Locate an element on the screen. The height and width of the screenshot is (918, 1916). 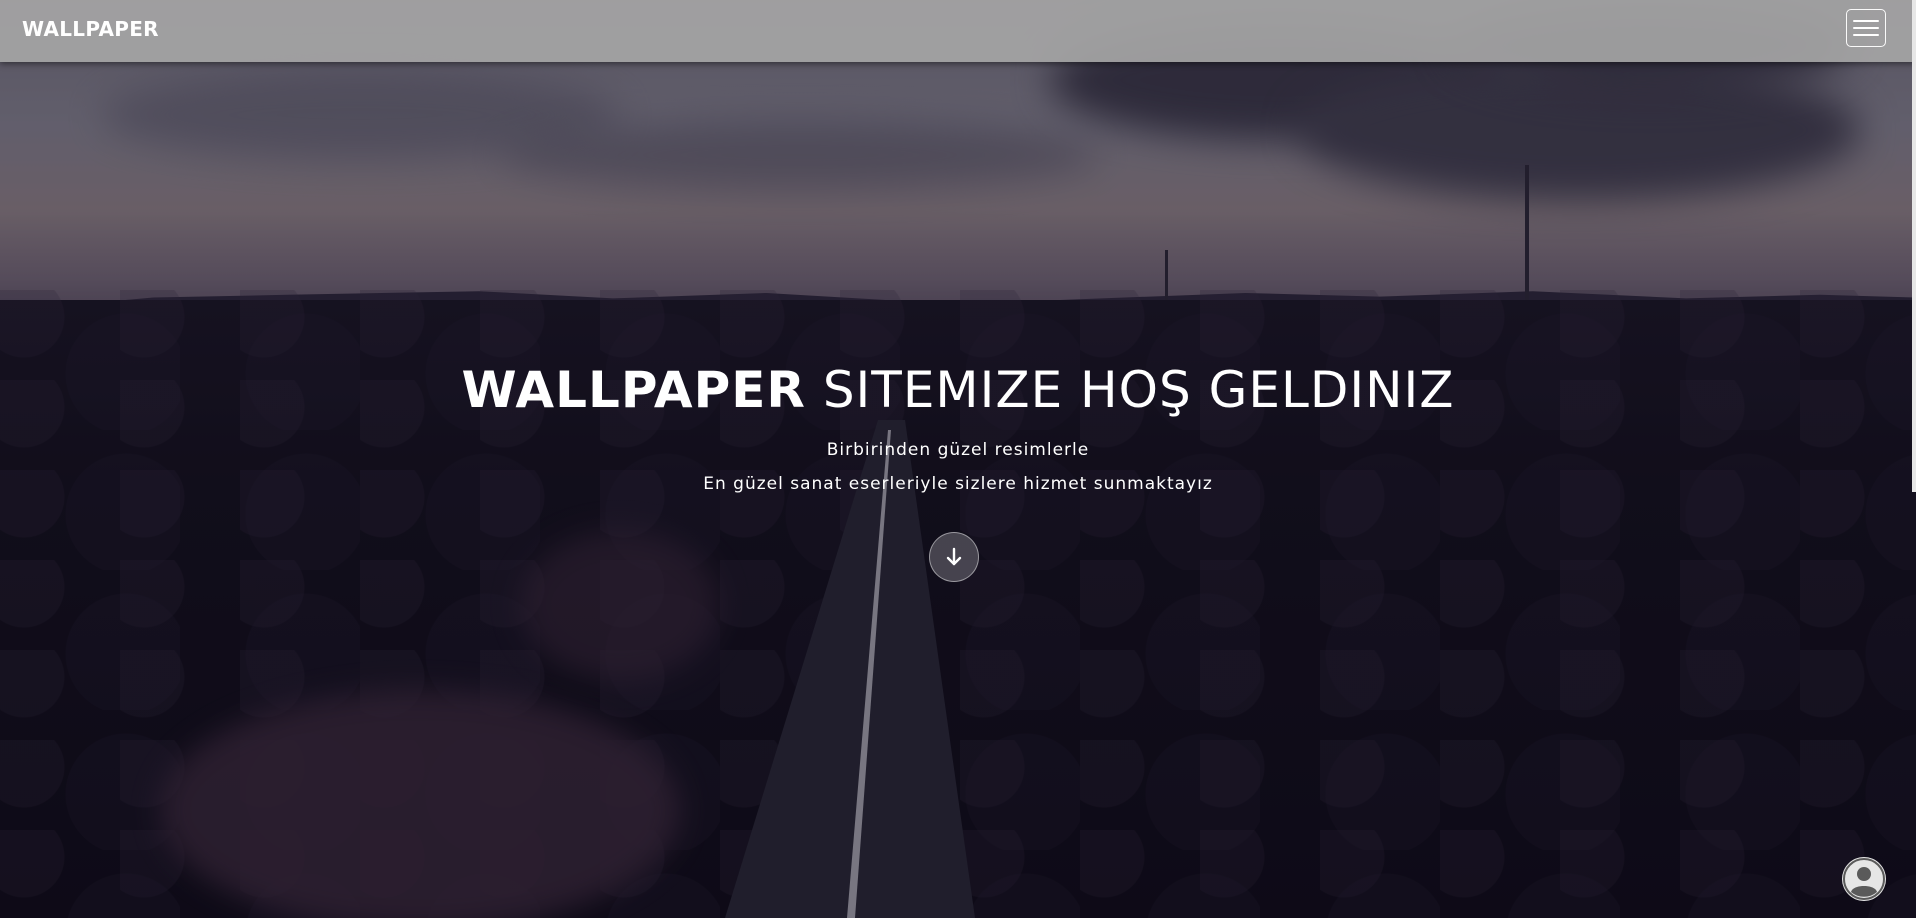
arrow-down-icon is located at coordinates (954, 556).